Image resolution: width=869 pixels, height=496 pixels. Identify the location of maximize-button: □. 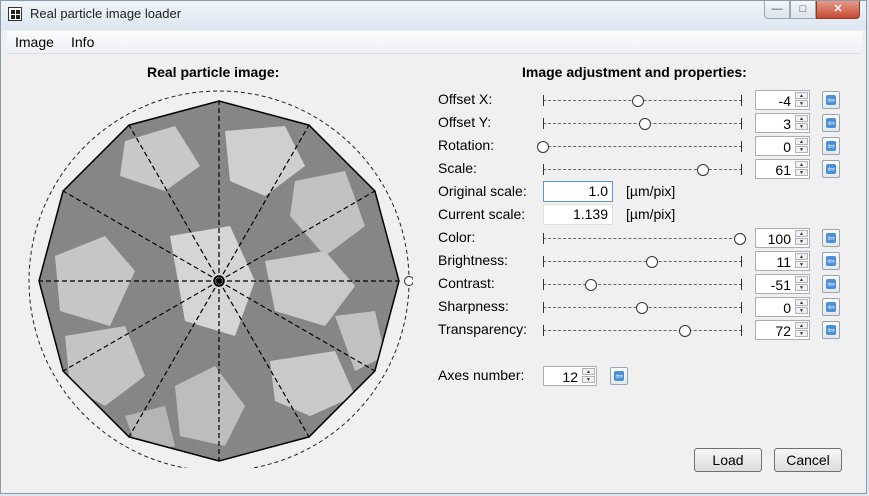
(803, 10).